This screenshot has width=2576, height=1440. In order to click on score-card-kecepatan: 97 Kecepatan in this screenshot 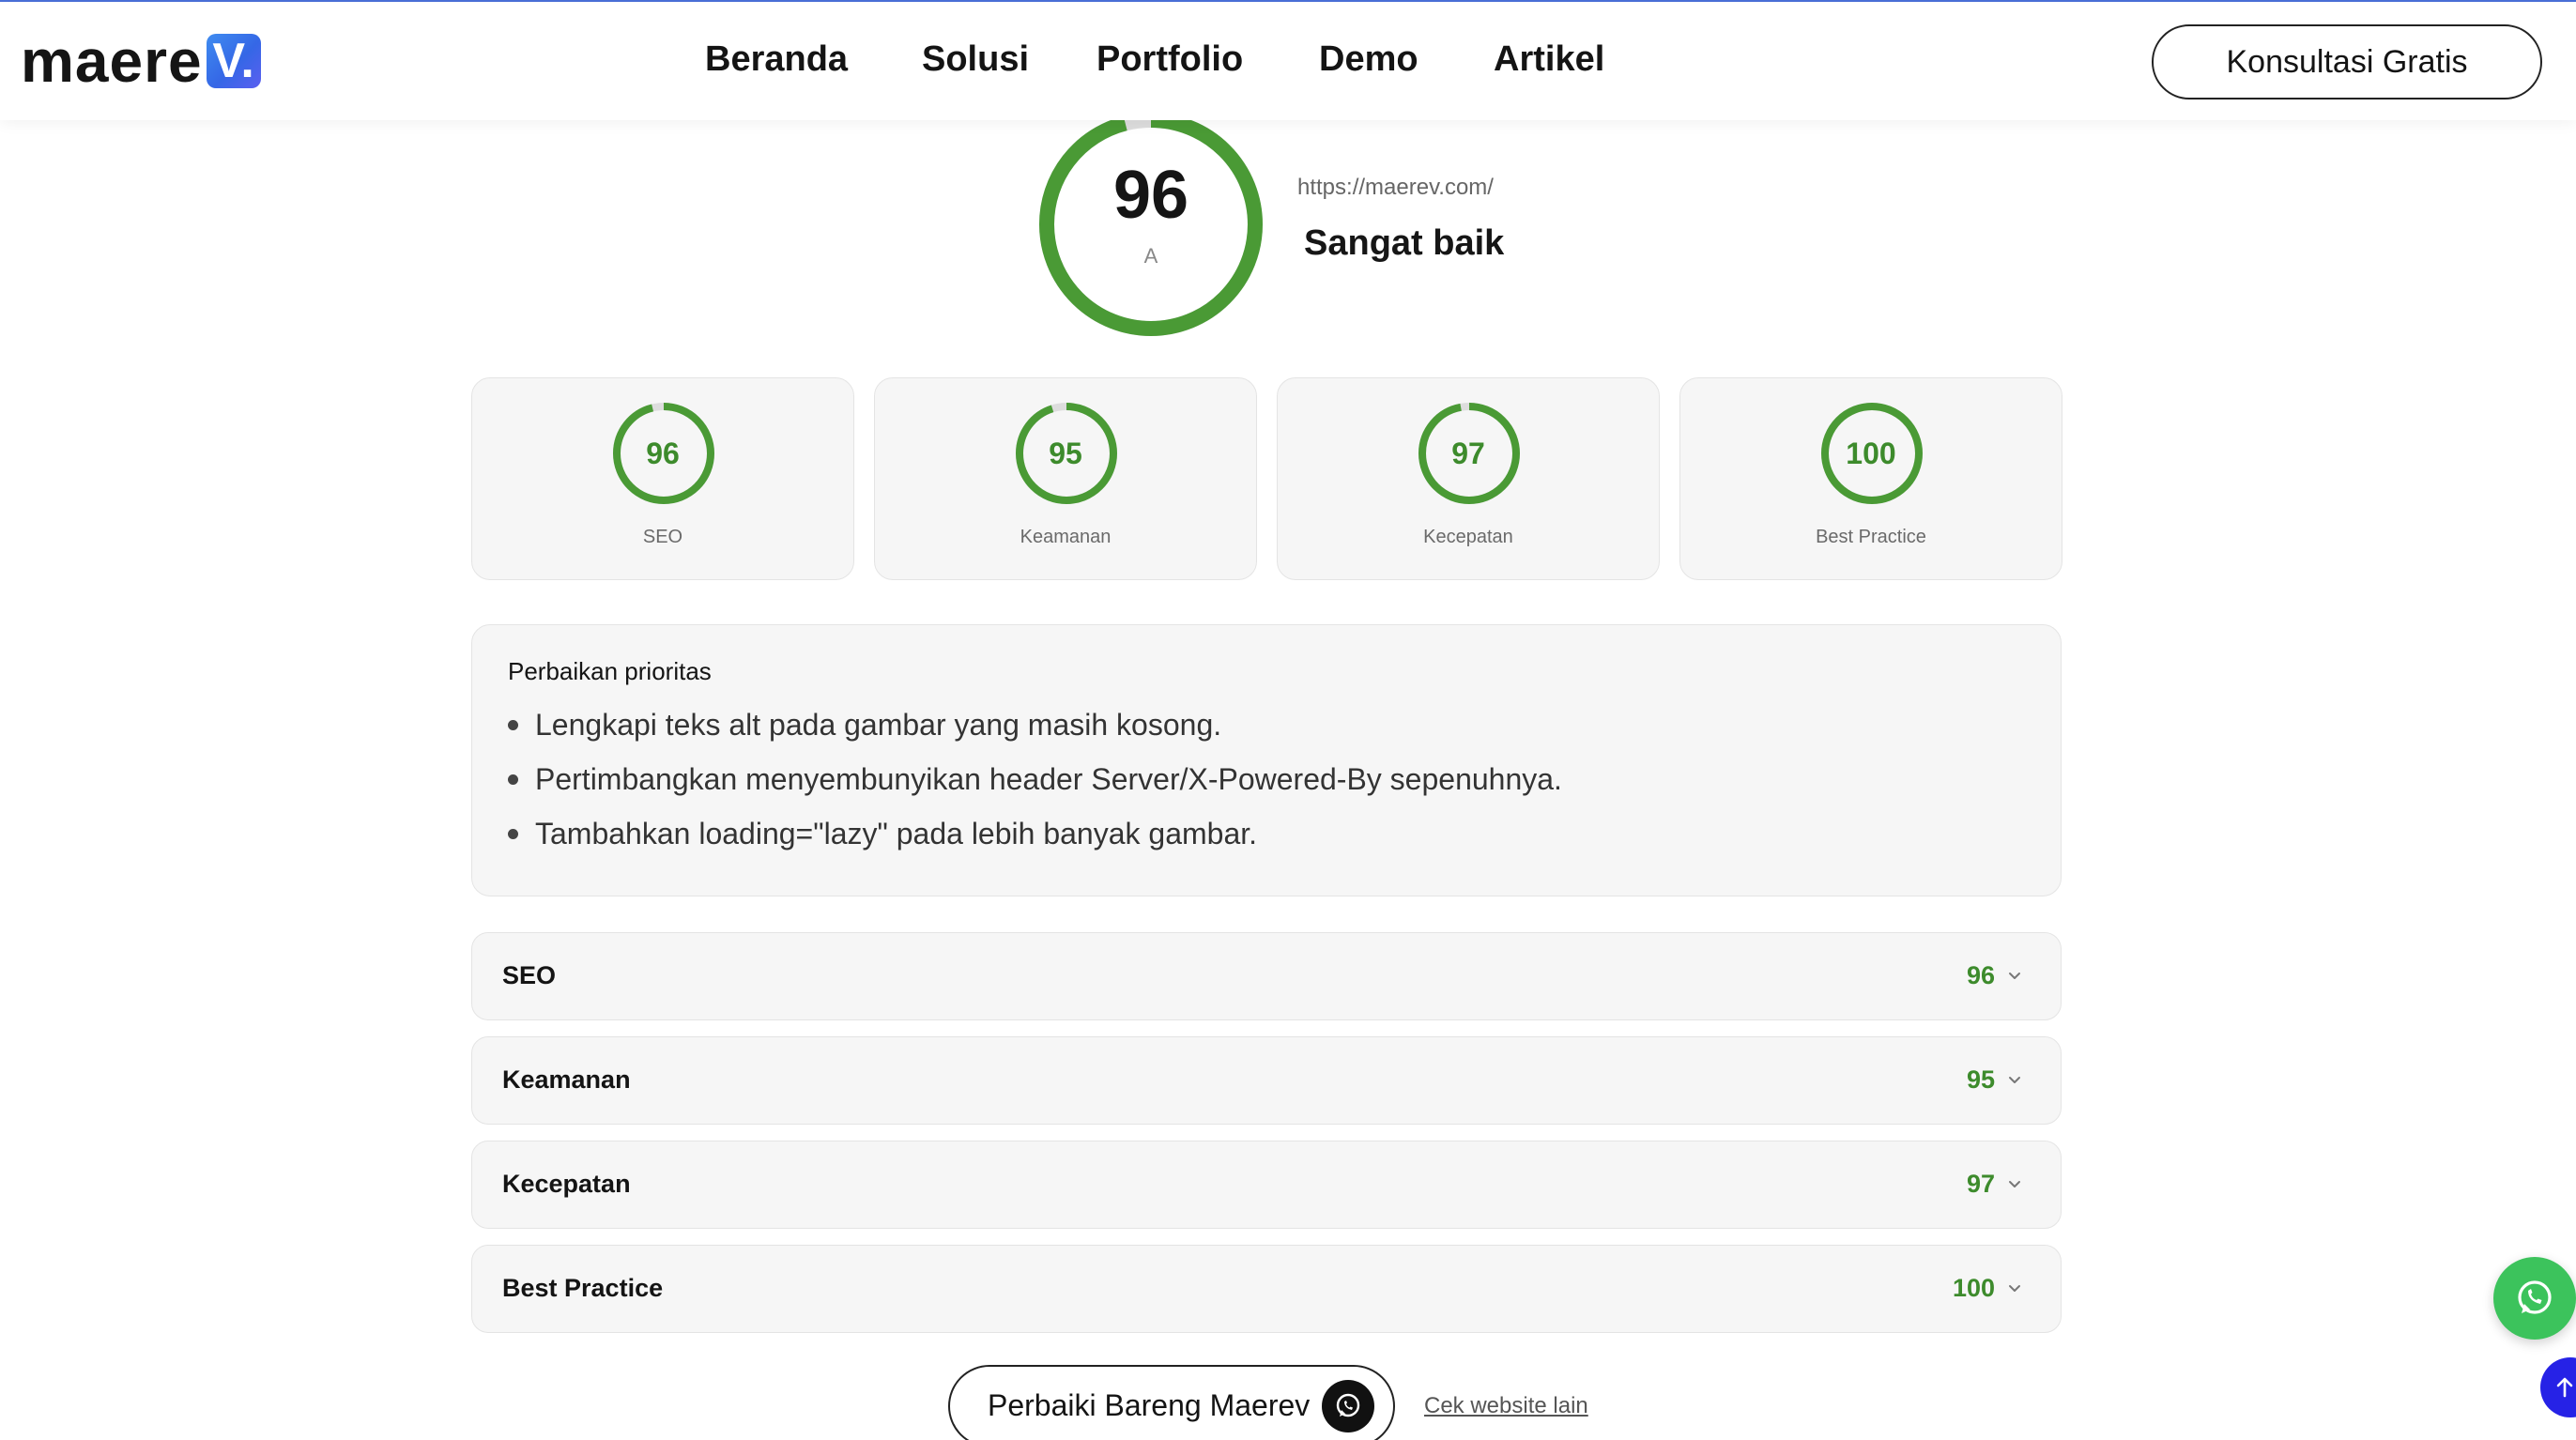, I will do `click(1469, 478)`.